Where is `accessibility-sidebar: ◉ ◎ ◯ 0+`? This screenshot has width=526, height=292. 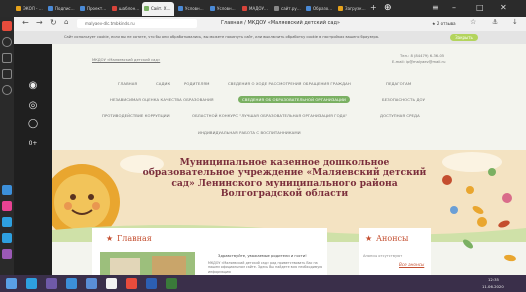
accessibility-sidebar: ◉ ◎ ◯ 0+ is located at coordinates (33, 159).